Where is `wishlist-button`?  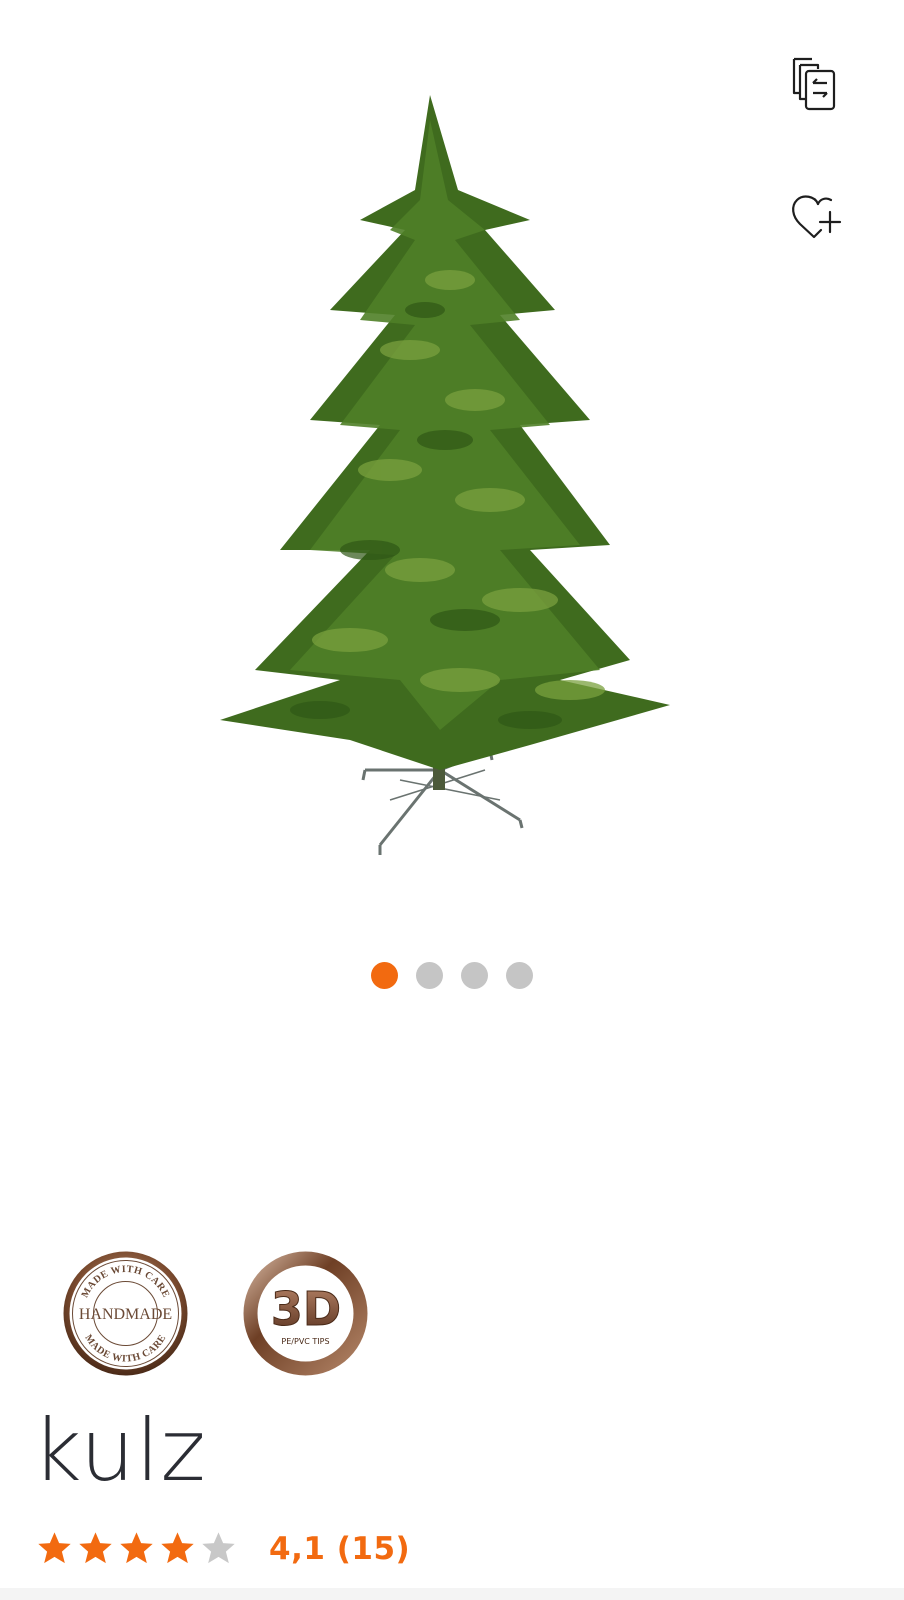 wishlist-button is located at coordinates (815, 217).